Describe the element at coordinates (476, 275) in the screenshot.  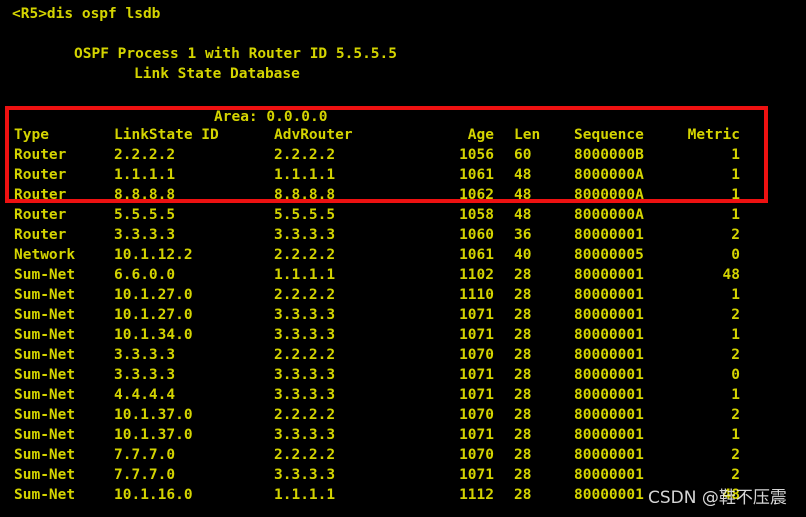
I see `cell-age: 1102` at that location.